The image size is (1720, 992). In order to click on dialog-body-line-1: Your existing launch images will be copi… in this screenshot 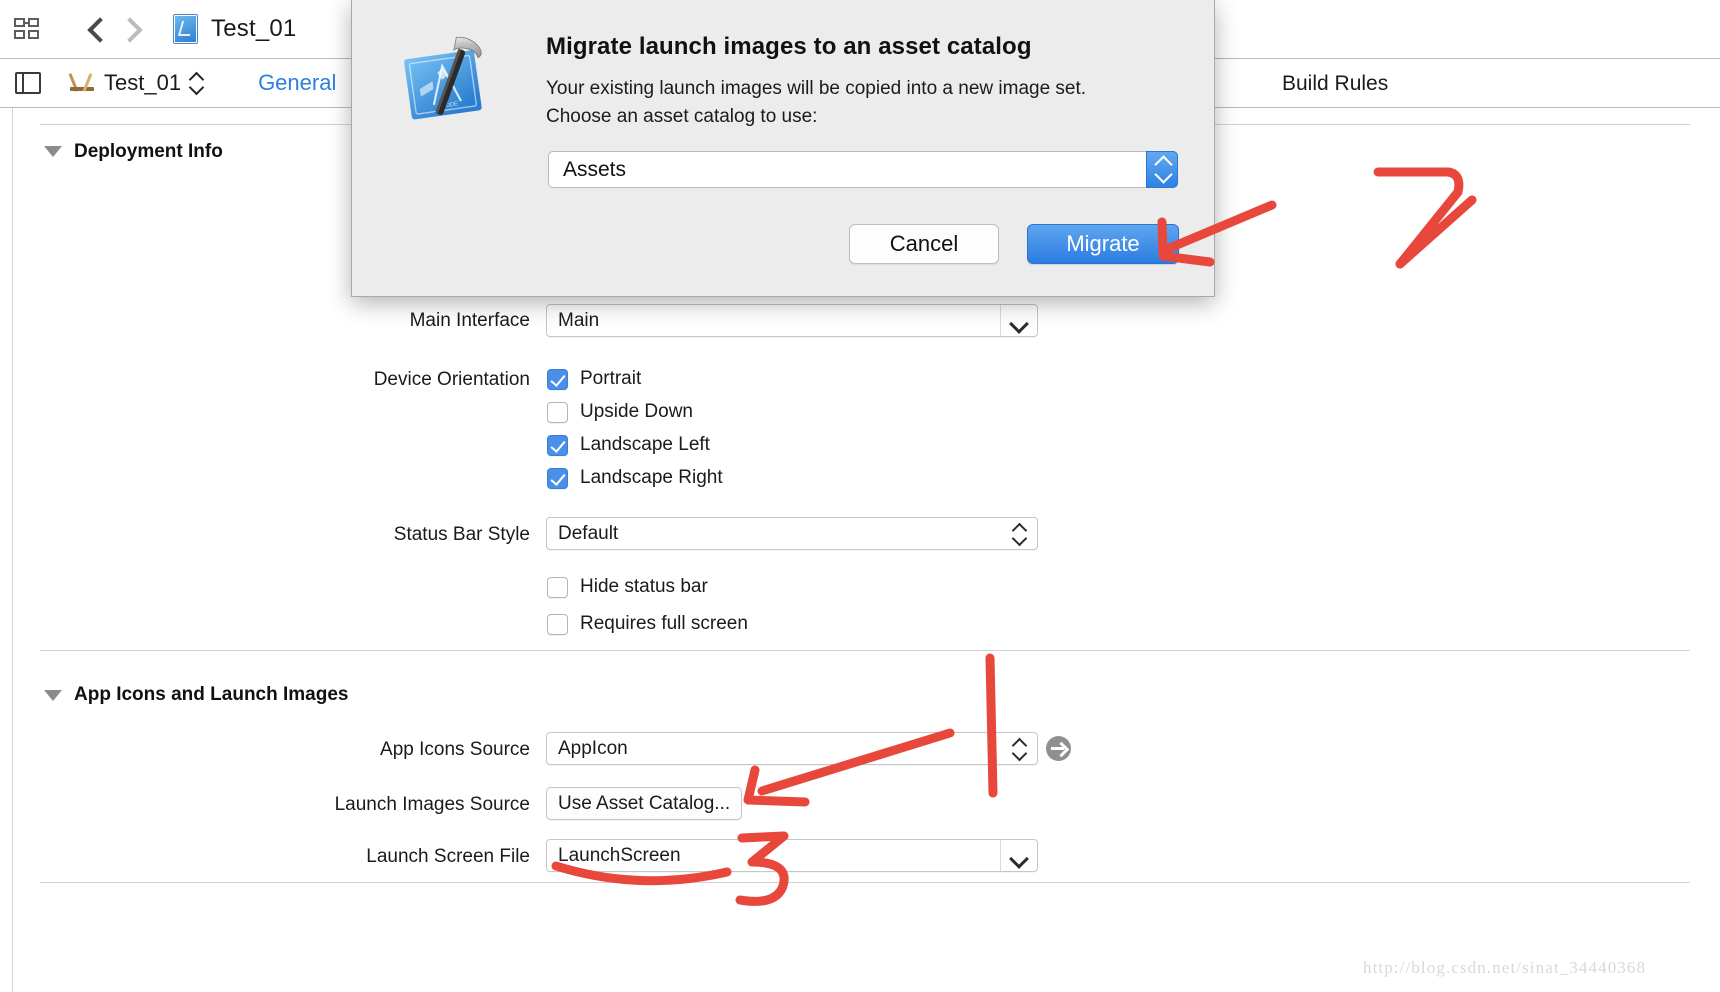, I will do `click(816, 88)`.